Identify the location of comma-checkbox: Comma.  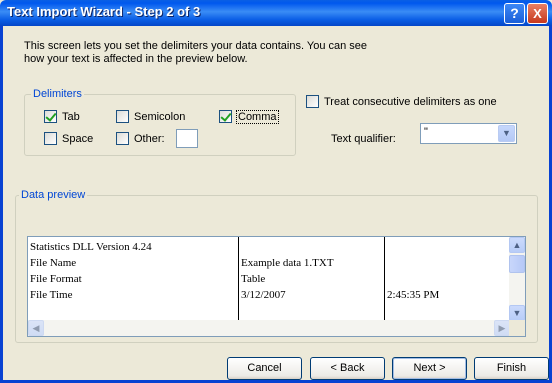
(249, 116).